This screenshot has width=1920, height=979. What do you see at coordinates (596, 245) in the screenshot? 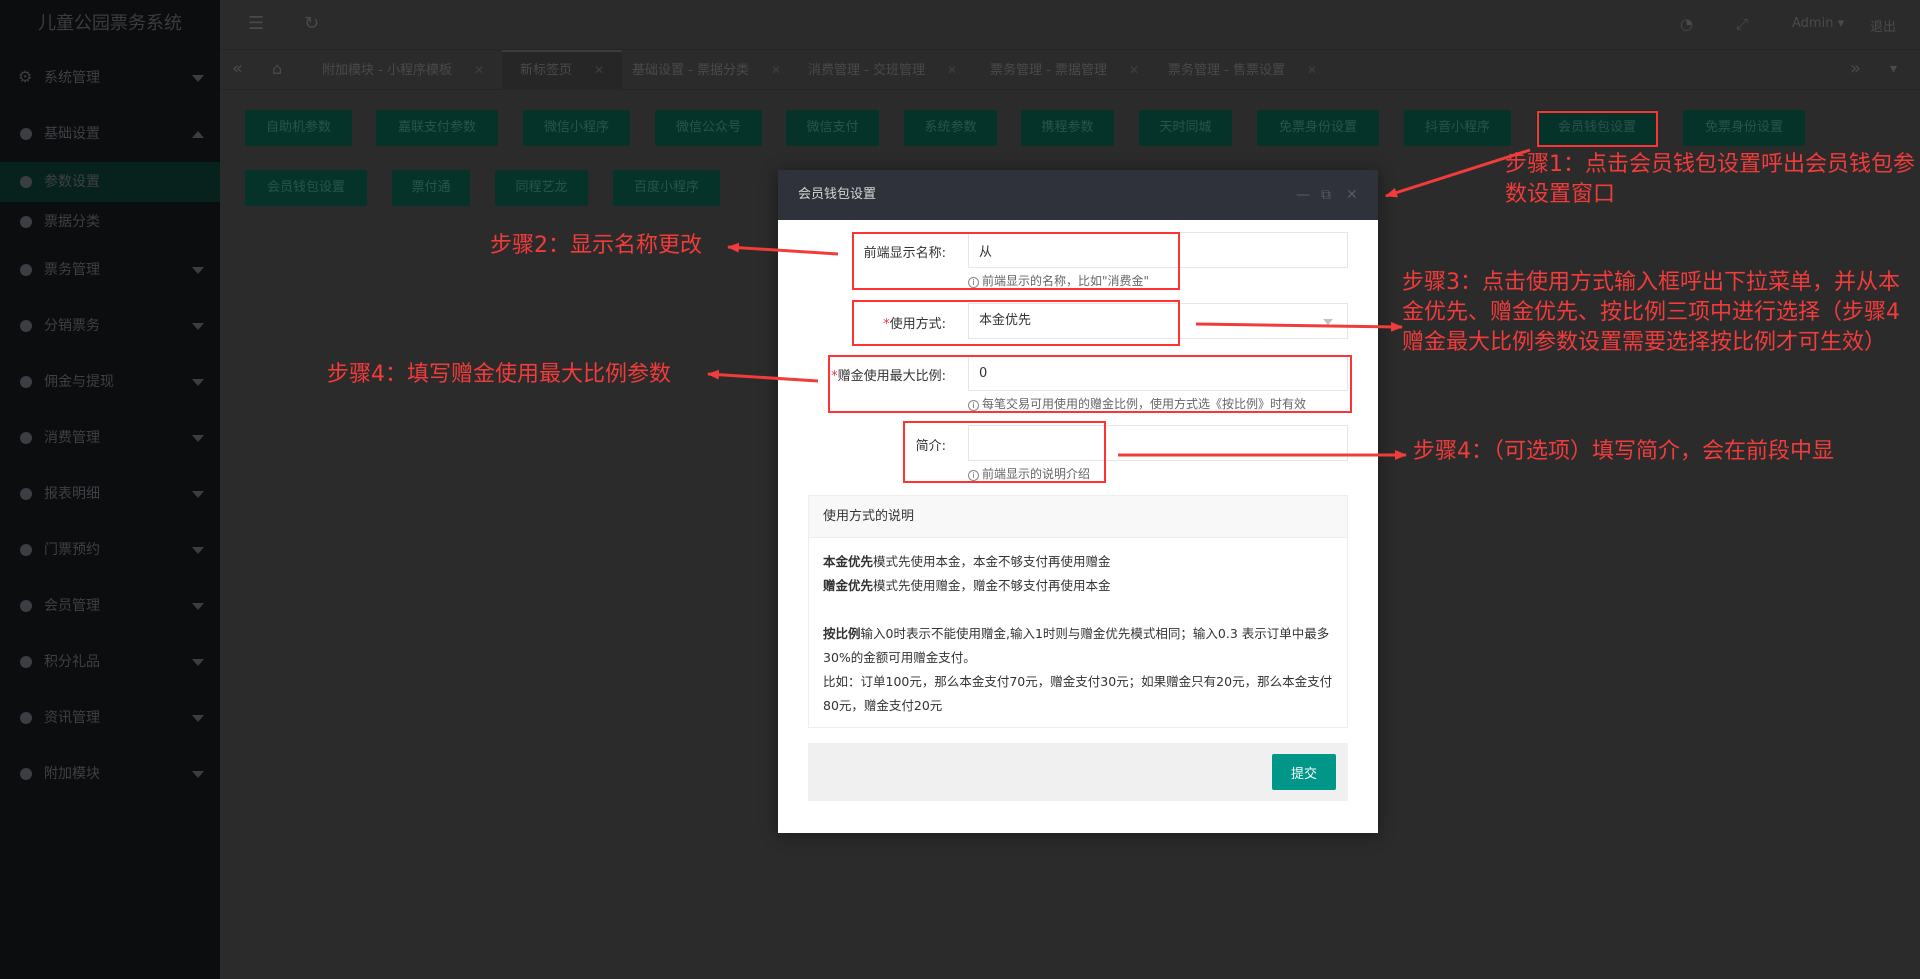
I see `annotation-step2: 步骤2：显示名称更改` at bounding box center [596, 245].